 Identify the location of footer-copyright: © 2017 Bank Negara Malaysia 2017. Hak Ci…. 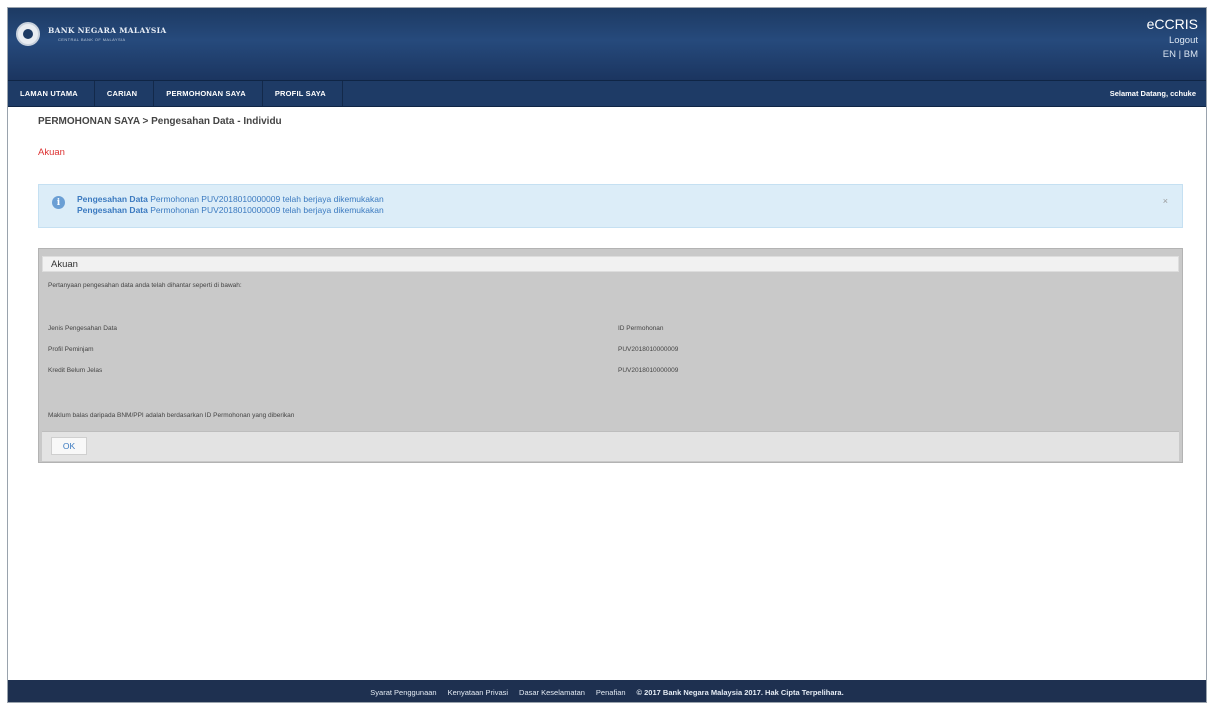
(740, 692).